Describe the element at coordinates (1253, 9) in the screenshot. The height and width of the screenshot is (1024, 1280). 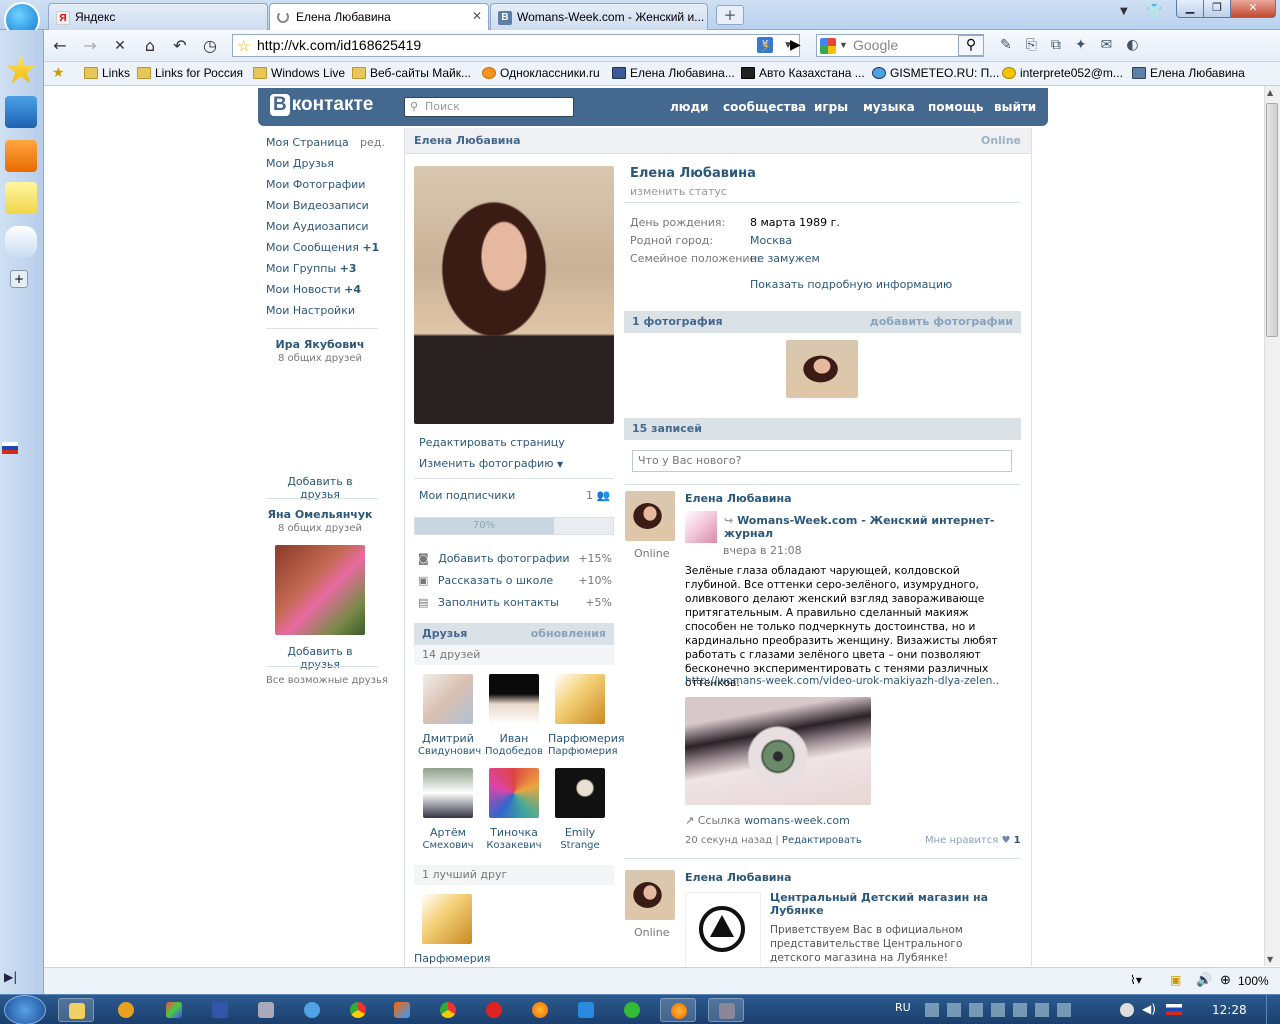
I see `close-window-button: ✕` at that location.